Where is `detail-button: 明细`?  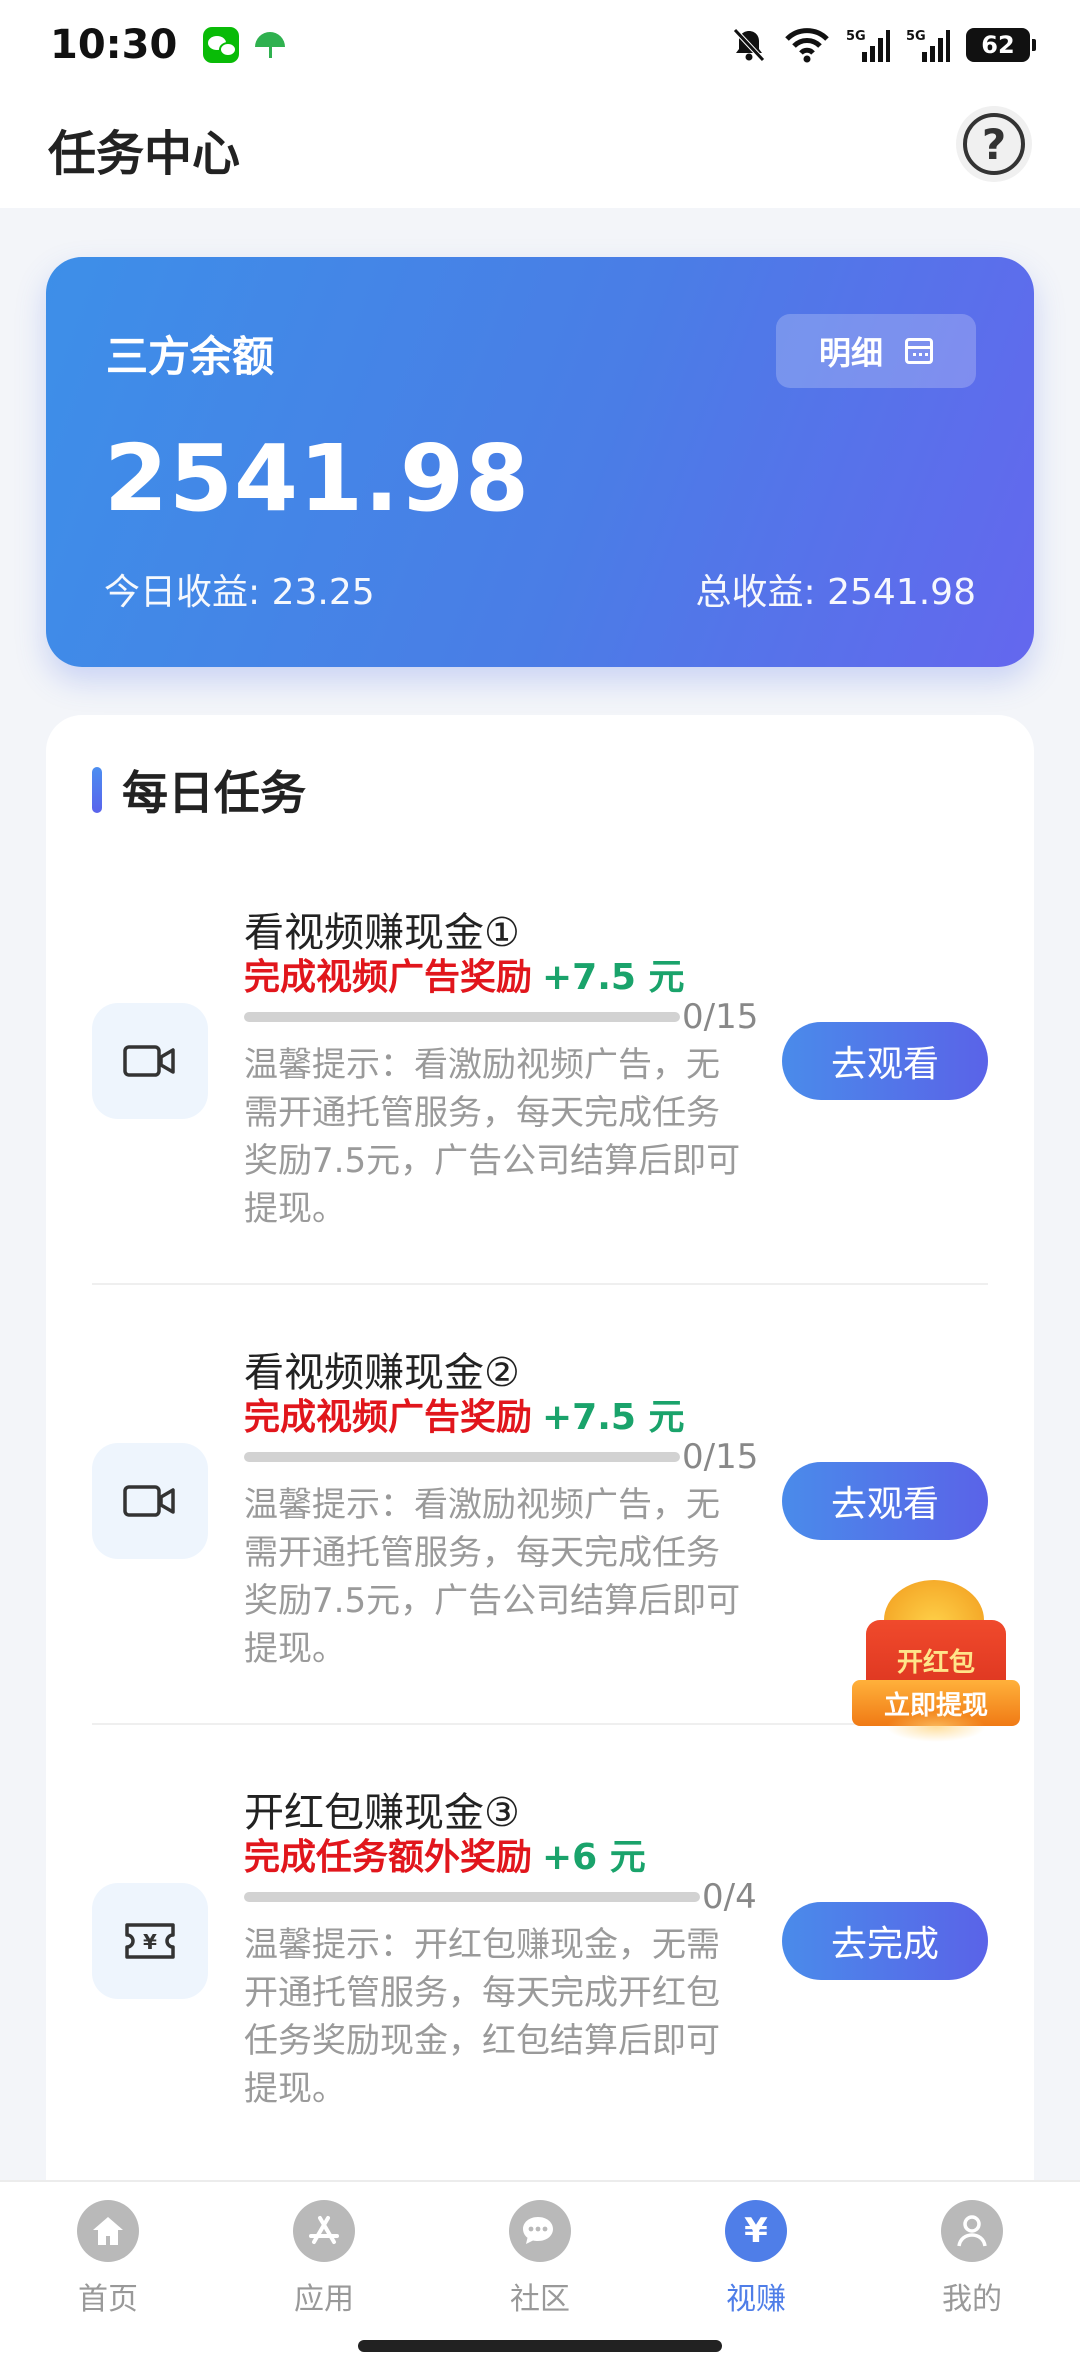
detail-button: 明细 is located at coordinates (876, 351).